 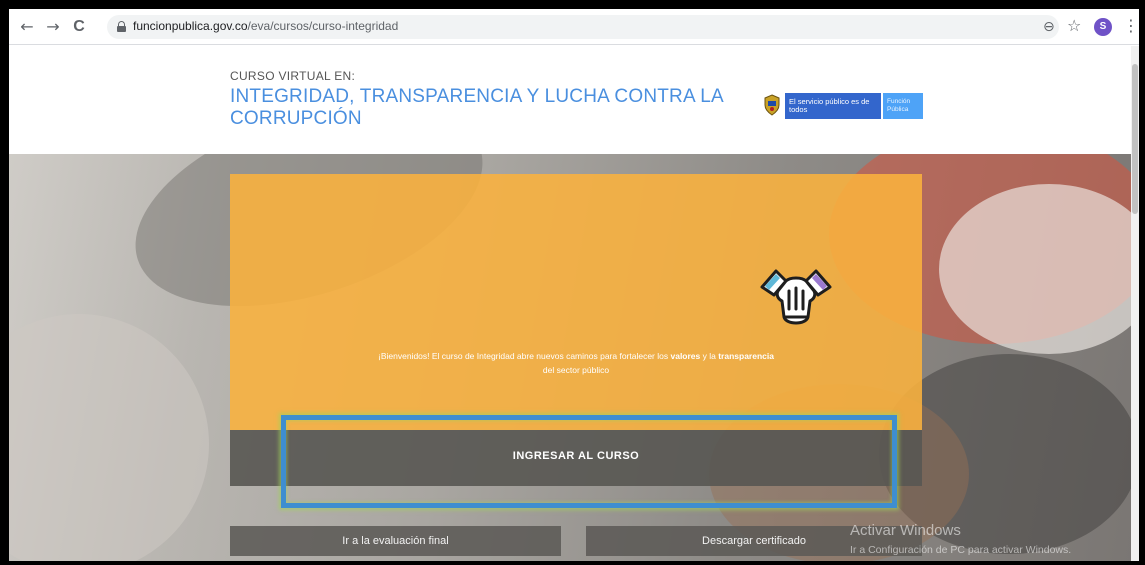 What do you see at coordinates (772, 105) in the screenshot?
I see `coat-of-arms-icon` at bounding box center [772, 105].